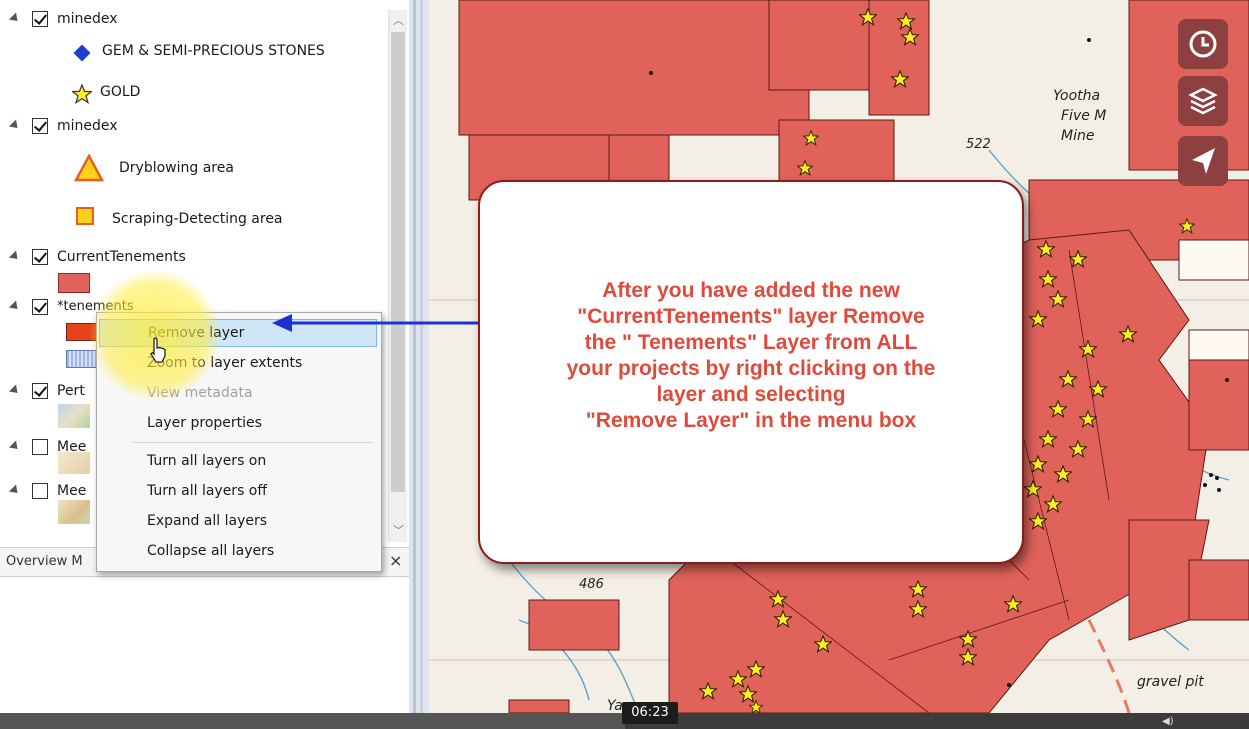 This screenshot has height=729, width=1249. Describe the element at coordinates (89, 168) in the screenshot. I see `triangle-warning-icon` at that location.